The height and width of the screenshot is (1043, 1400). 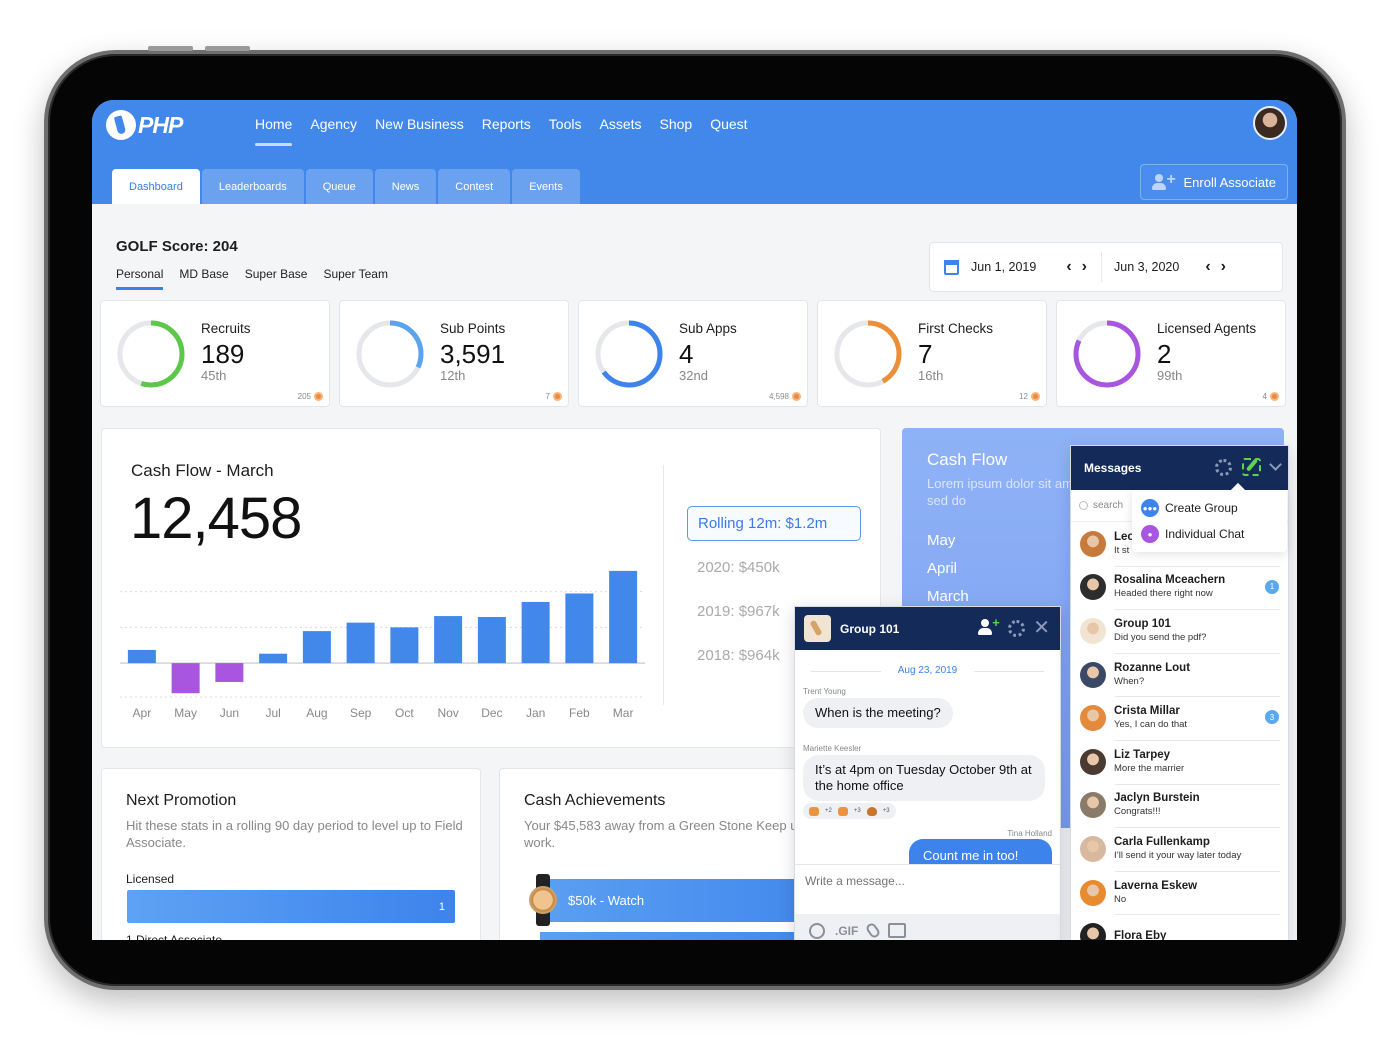 What do you see at coordinates (1275, 464) in the screenshot?
I see `chevron-down-icon` at bounding box center [1275, 464].